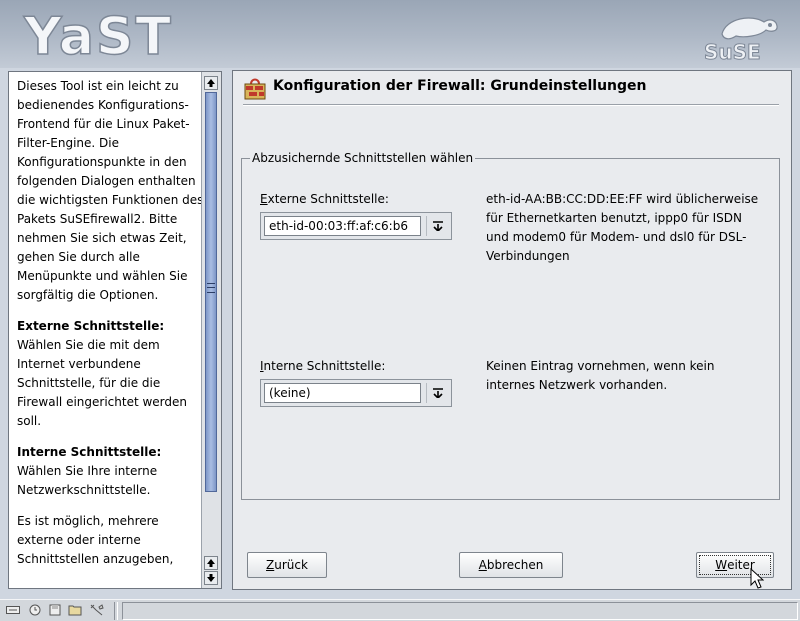 Image resolution: width=800 pixels, height=621 pixels. Describe the element at coordinates (757, 578) in the screenshot. I see `mouse-pointer-icon` at that location.